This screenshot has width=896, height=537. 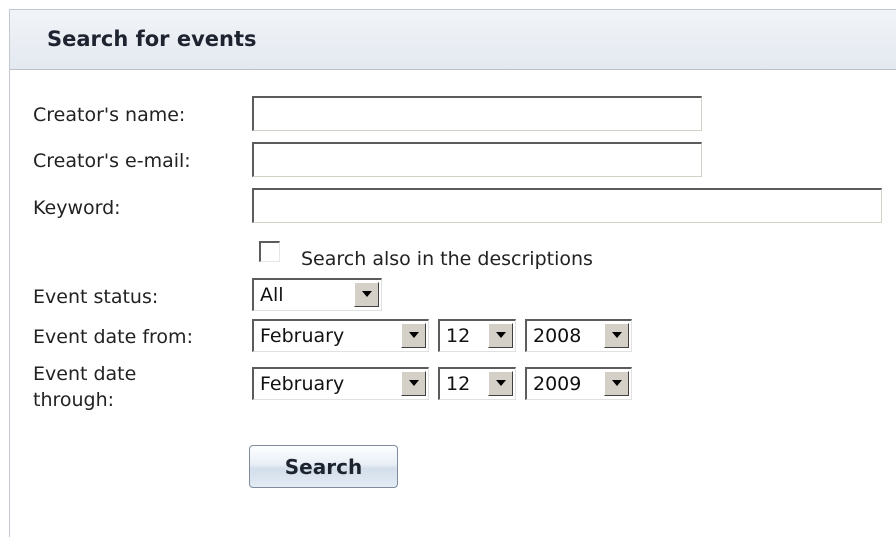 What do you see at coordinates (477, 159) in the screenshot?
I see `creator-email-input` at bounding box center [477, 159].